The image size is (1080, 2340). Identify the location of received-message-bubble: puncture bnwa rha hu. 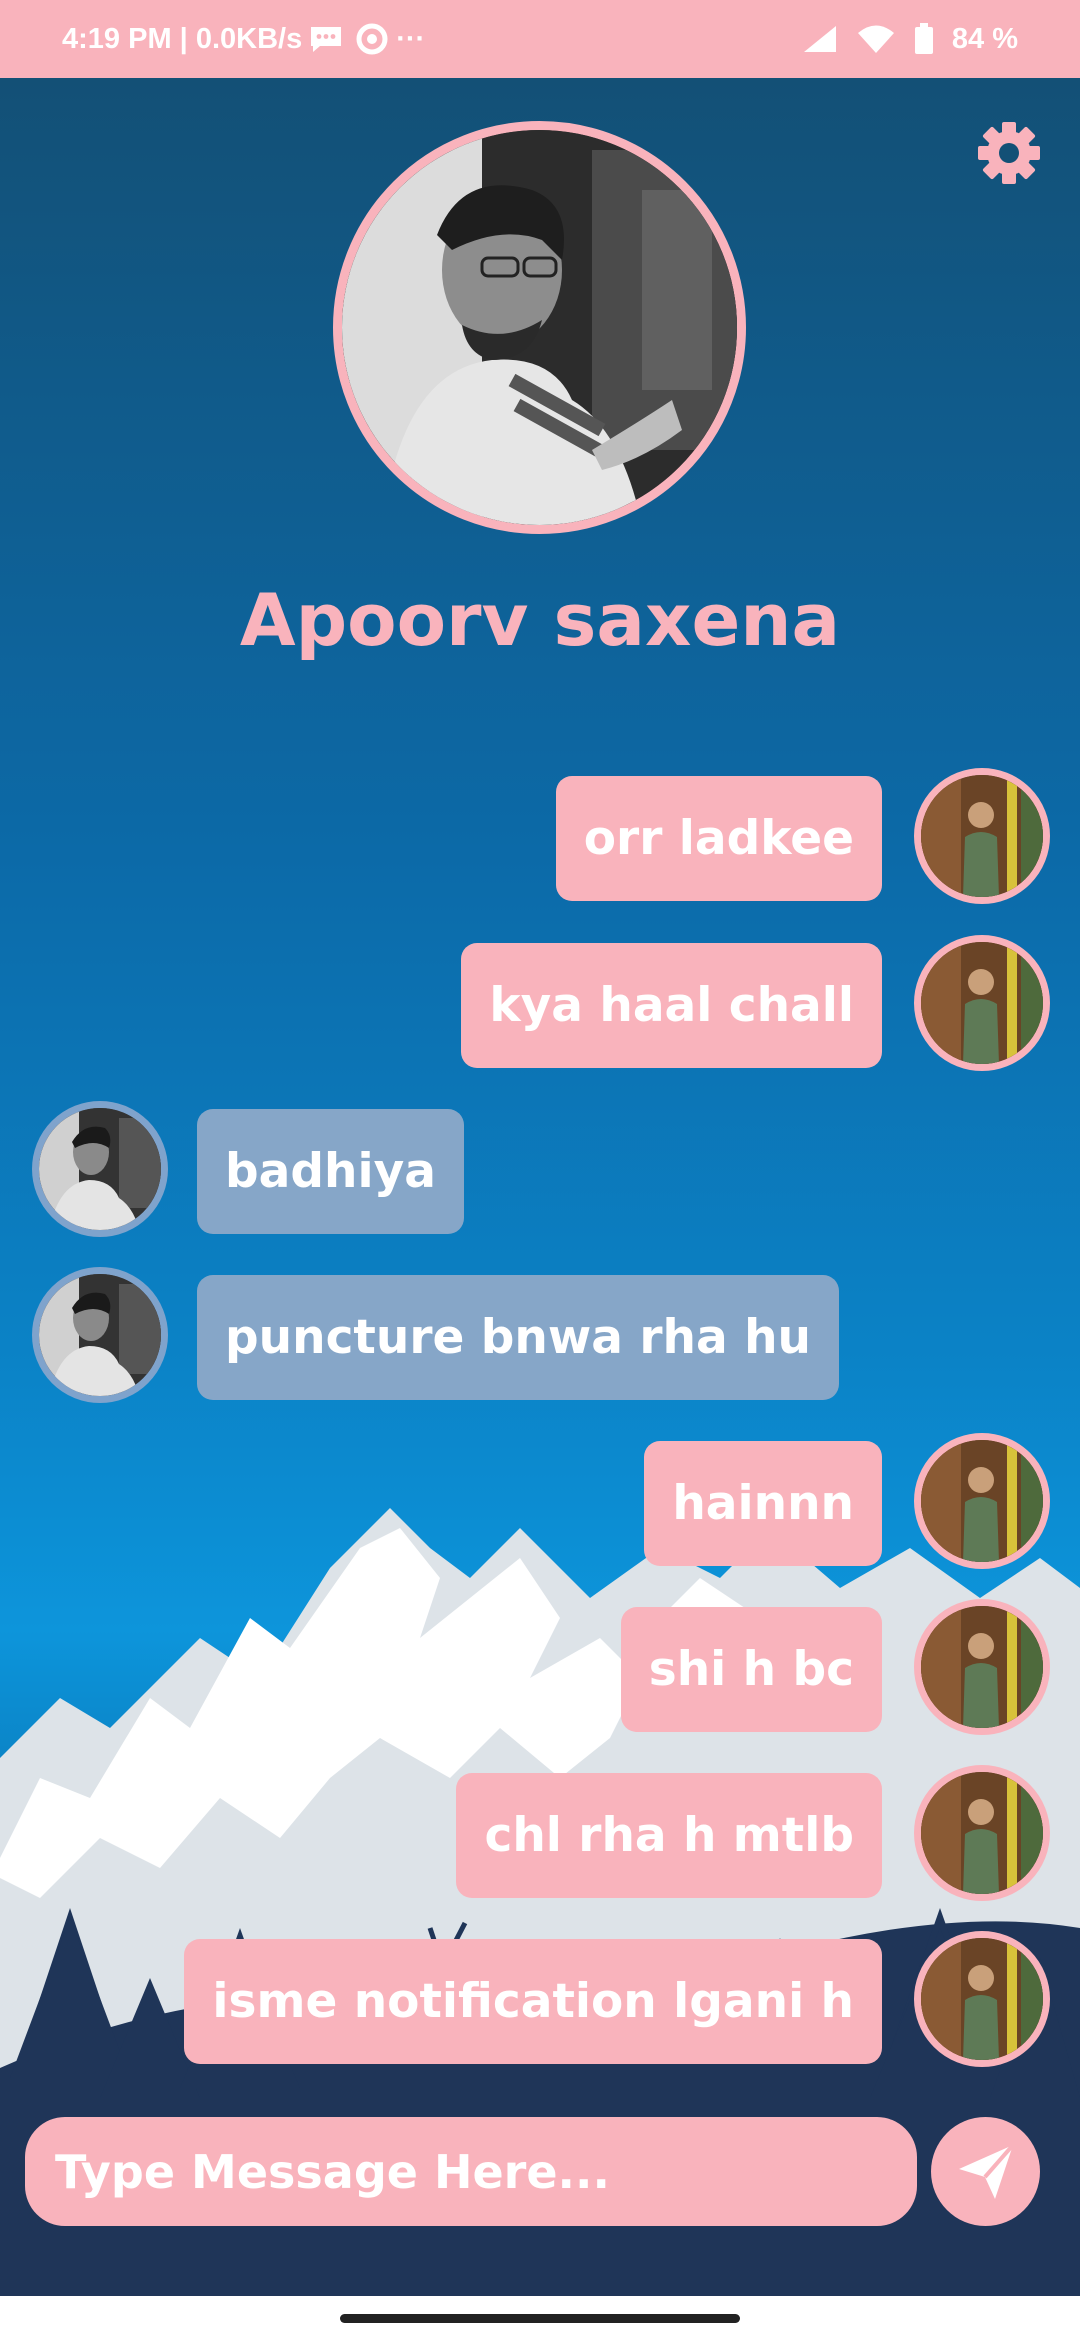
(518, 1337).